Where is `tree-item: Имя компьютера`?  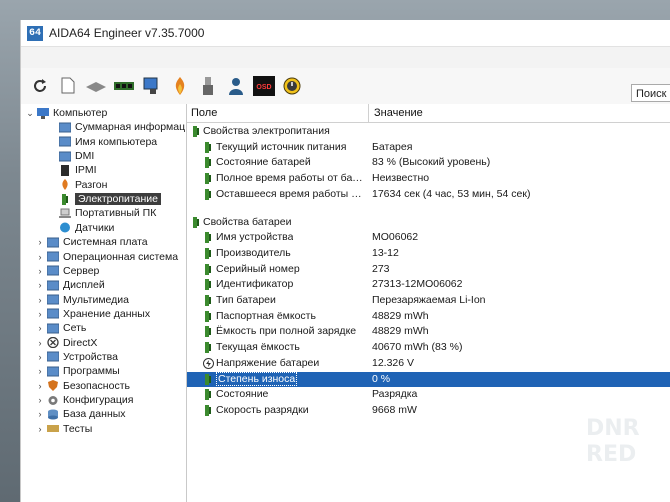
tree-item: Имя компьютера is located at coordinates (107, 142).